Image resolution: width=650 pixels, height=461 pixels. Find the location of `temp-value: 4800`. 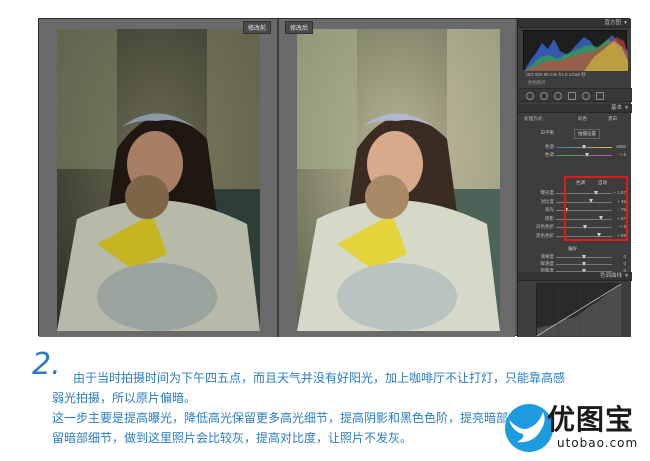

temp-value: 4800 is located at coordinates (621, 147).